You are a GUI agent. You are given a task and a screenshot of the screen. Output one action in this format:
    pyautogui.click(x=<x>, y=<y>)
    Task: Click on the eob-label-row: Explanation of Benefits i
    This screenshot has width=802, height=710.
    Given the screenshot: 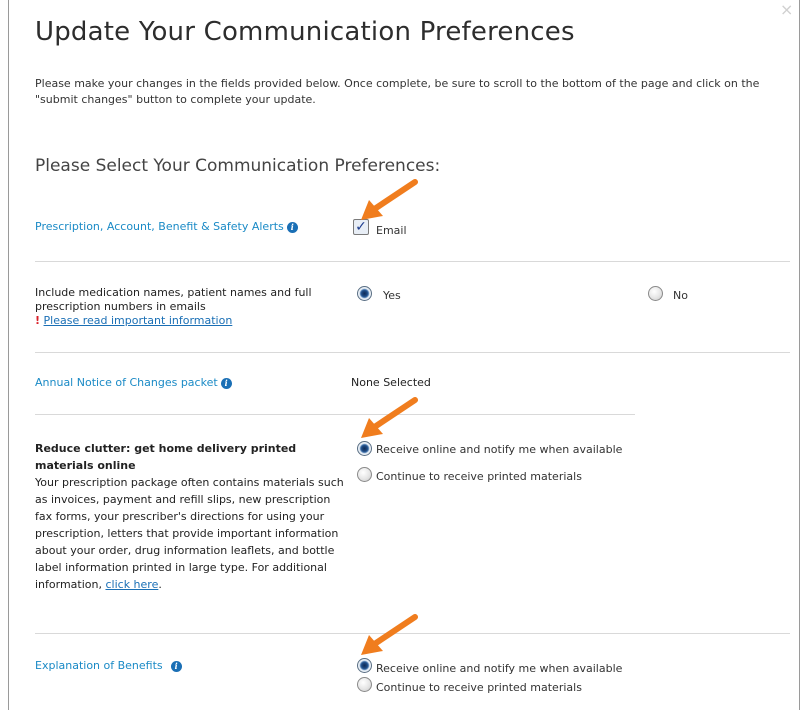 What is the action you would take?
    pyautogui.click(x=108, y=665)
    